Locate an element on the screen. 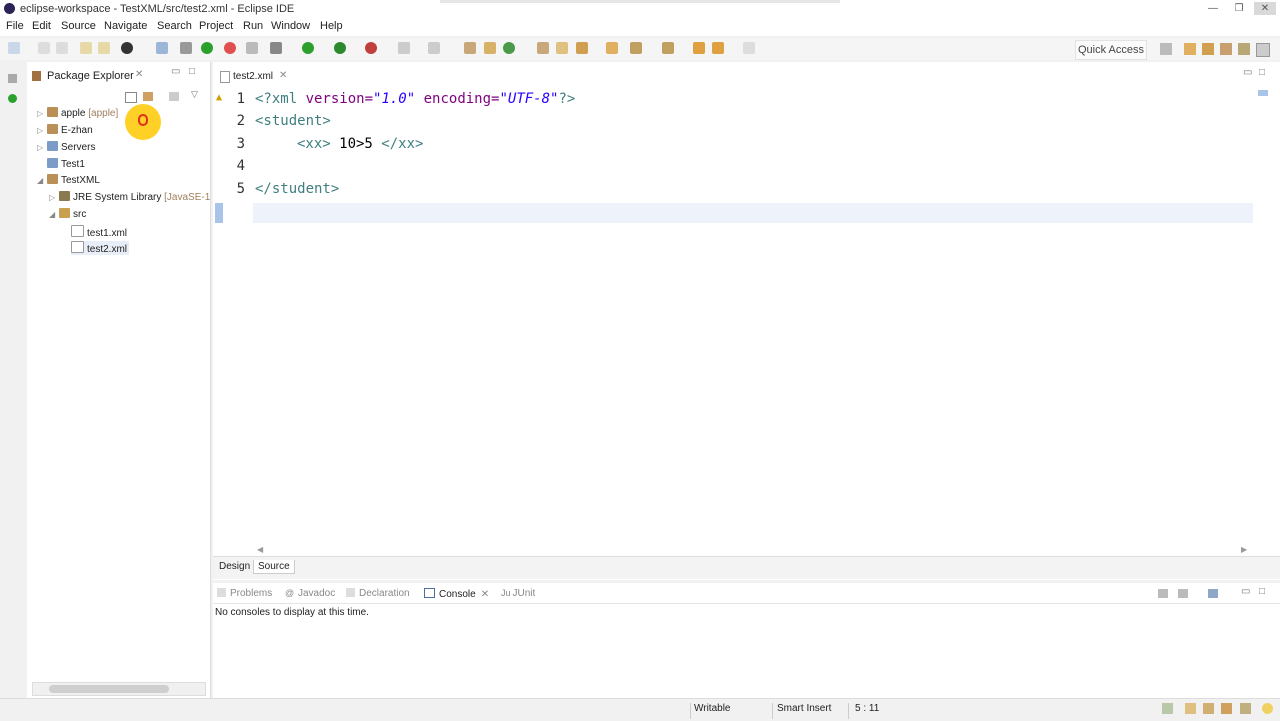 The width and height of the screenshot is (1280, 721). maximize-editor-icon: □ is located at coordinates (1262, 72).